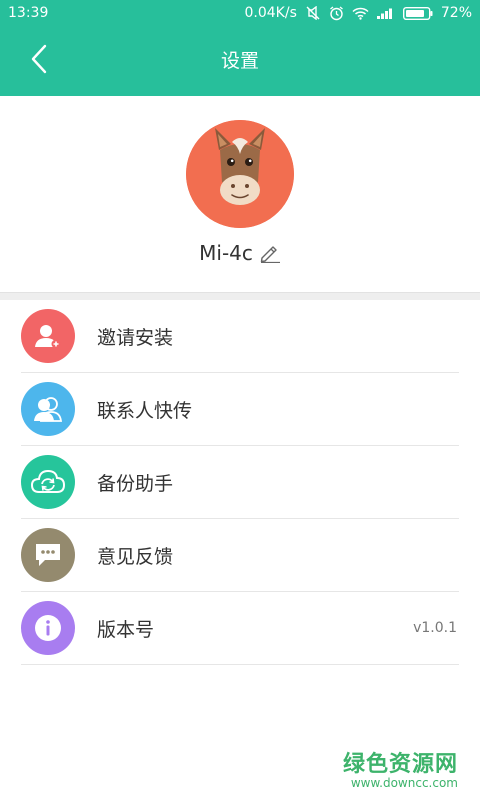  I want to click on app-bar: 设置, so click(240, 61).